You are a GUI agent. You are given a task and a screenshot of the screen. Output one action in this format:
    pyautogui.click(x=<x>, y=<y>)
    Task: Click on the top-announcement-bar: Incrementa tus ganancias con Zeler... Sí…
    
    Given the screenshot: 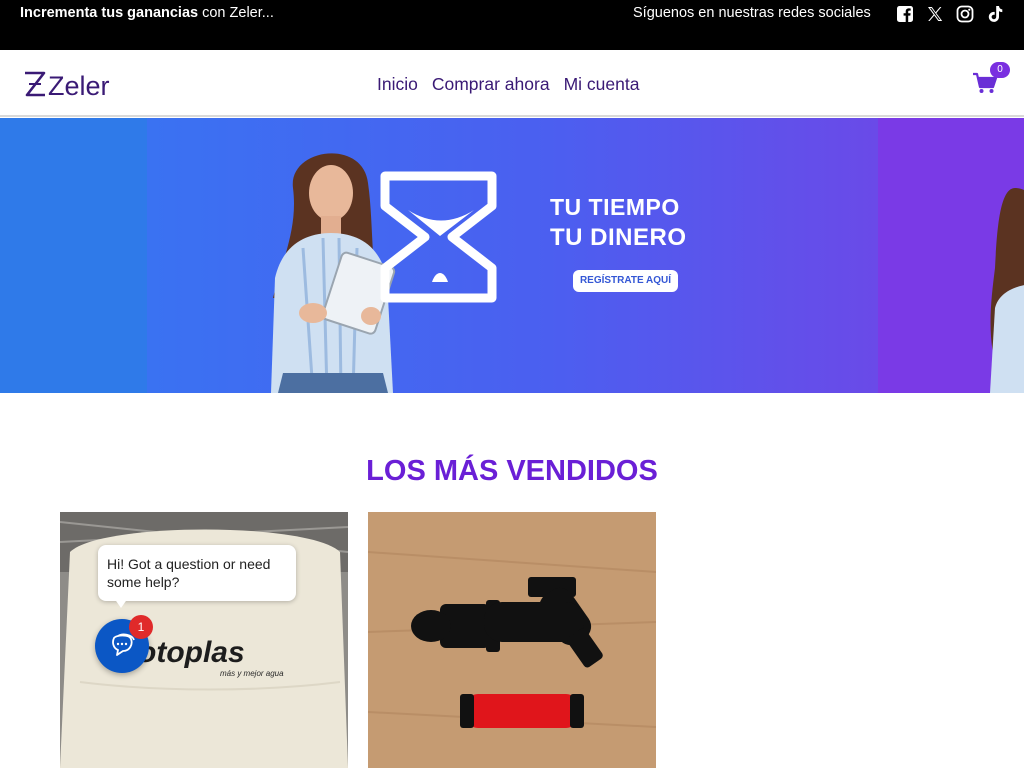 What is the action you would take?
    pyautogui.click(x=512, y=25)
    